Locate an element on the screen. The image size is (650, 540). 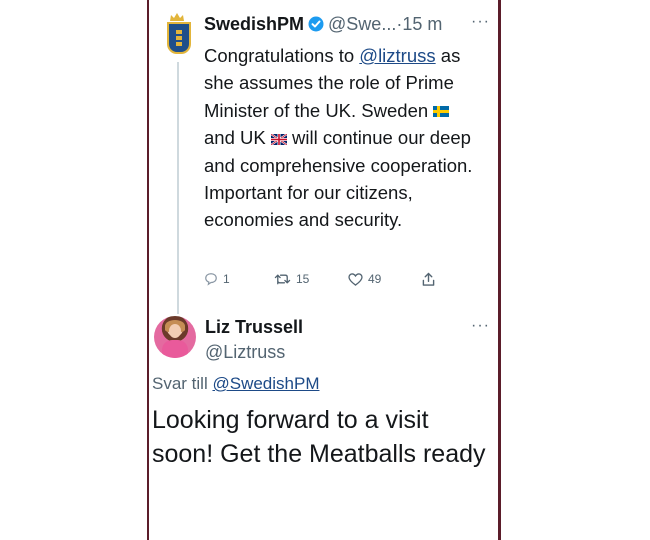
frame-left-border is located at coordinates (148, 270).